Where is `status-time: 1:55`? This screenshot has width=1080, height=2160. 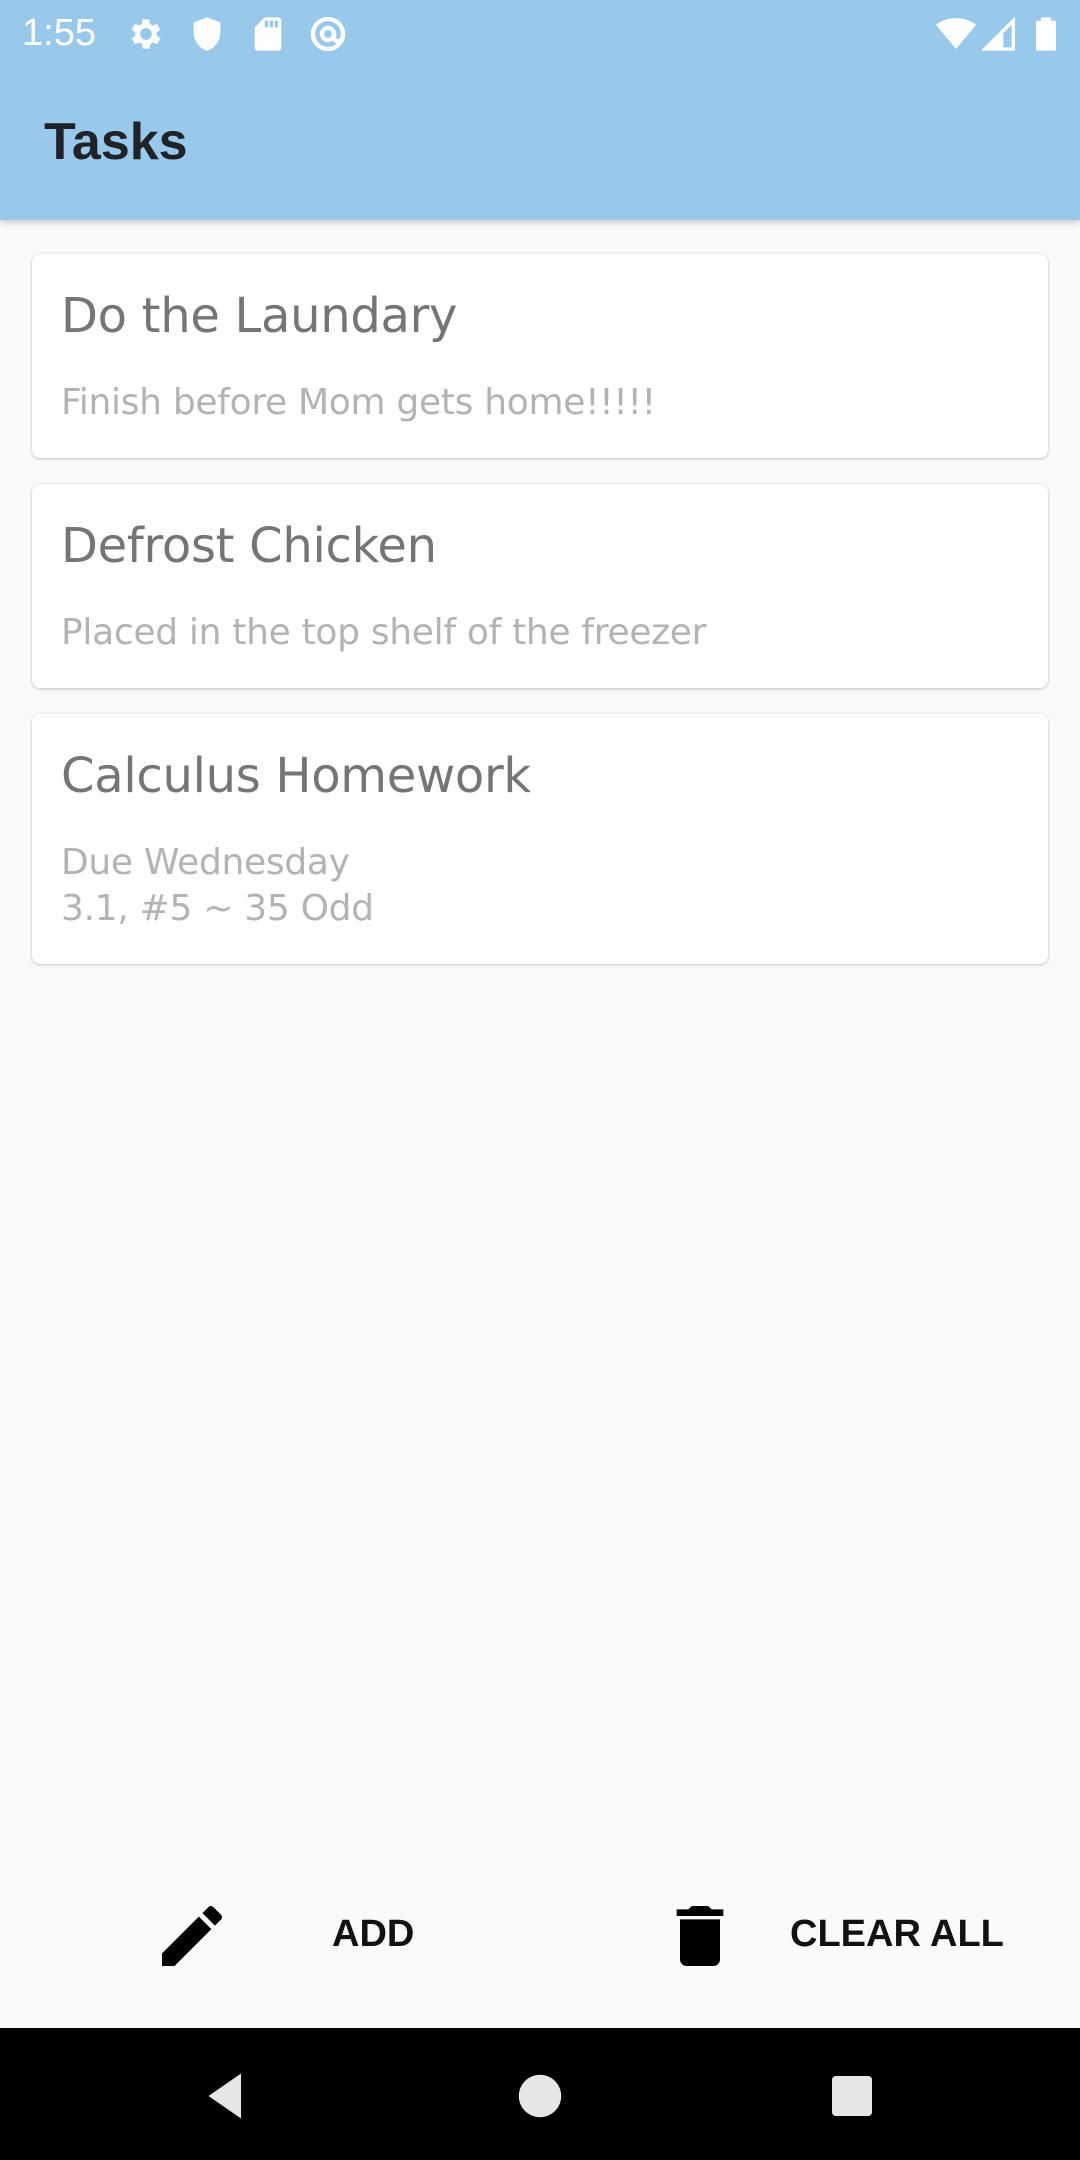 status-time: 1:55 is located at coordinates (59, 33).